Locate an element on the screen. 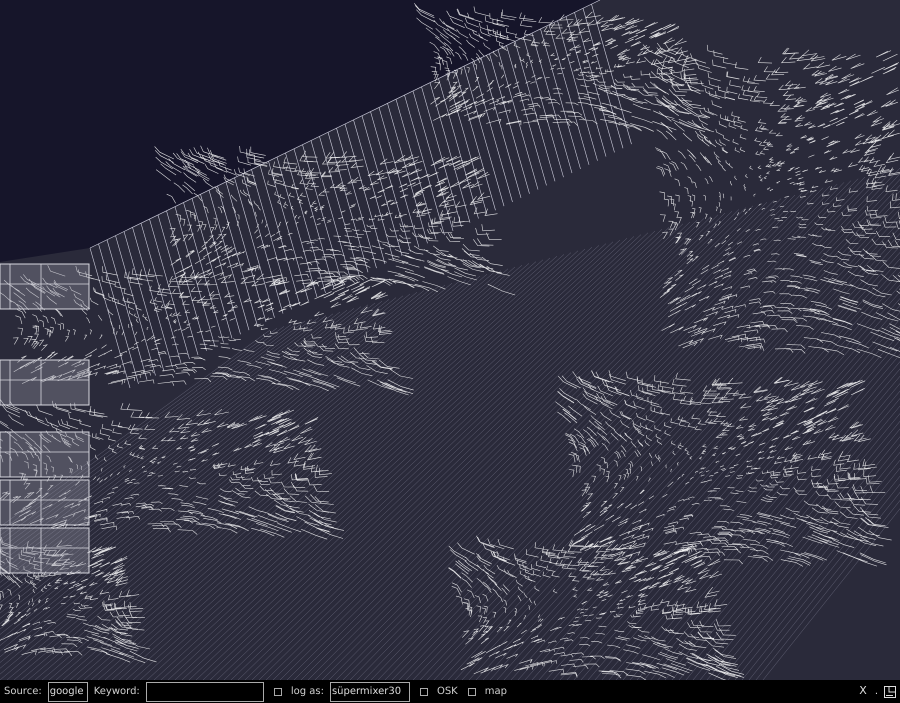 This screenshot has width=900, height=703. source-label: Source: is located at coordinates (23, 692).